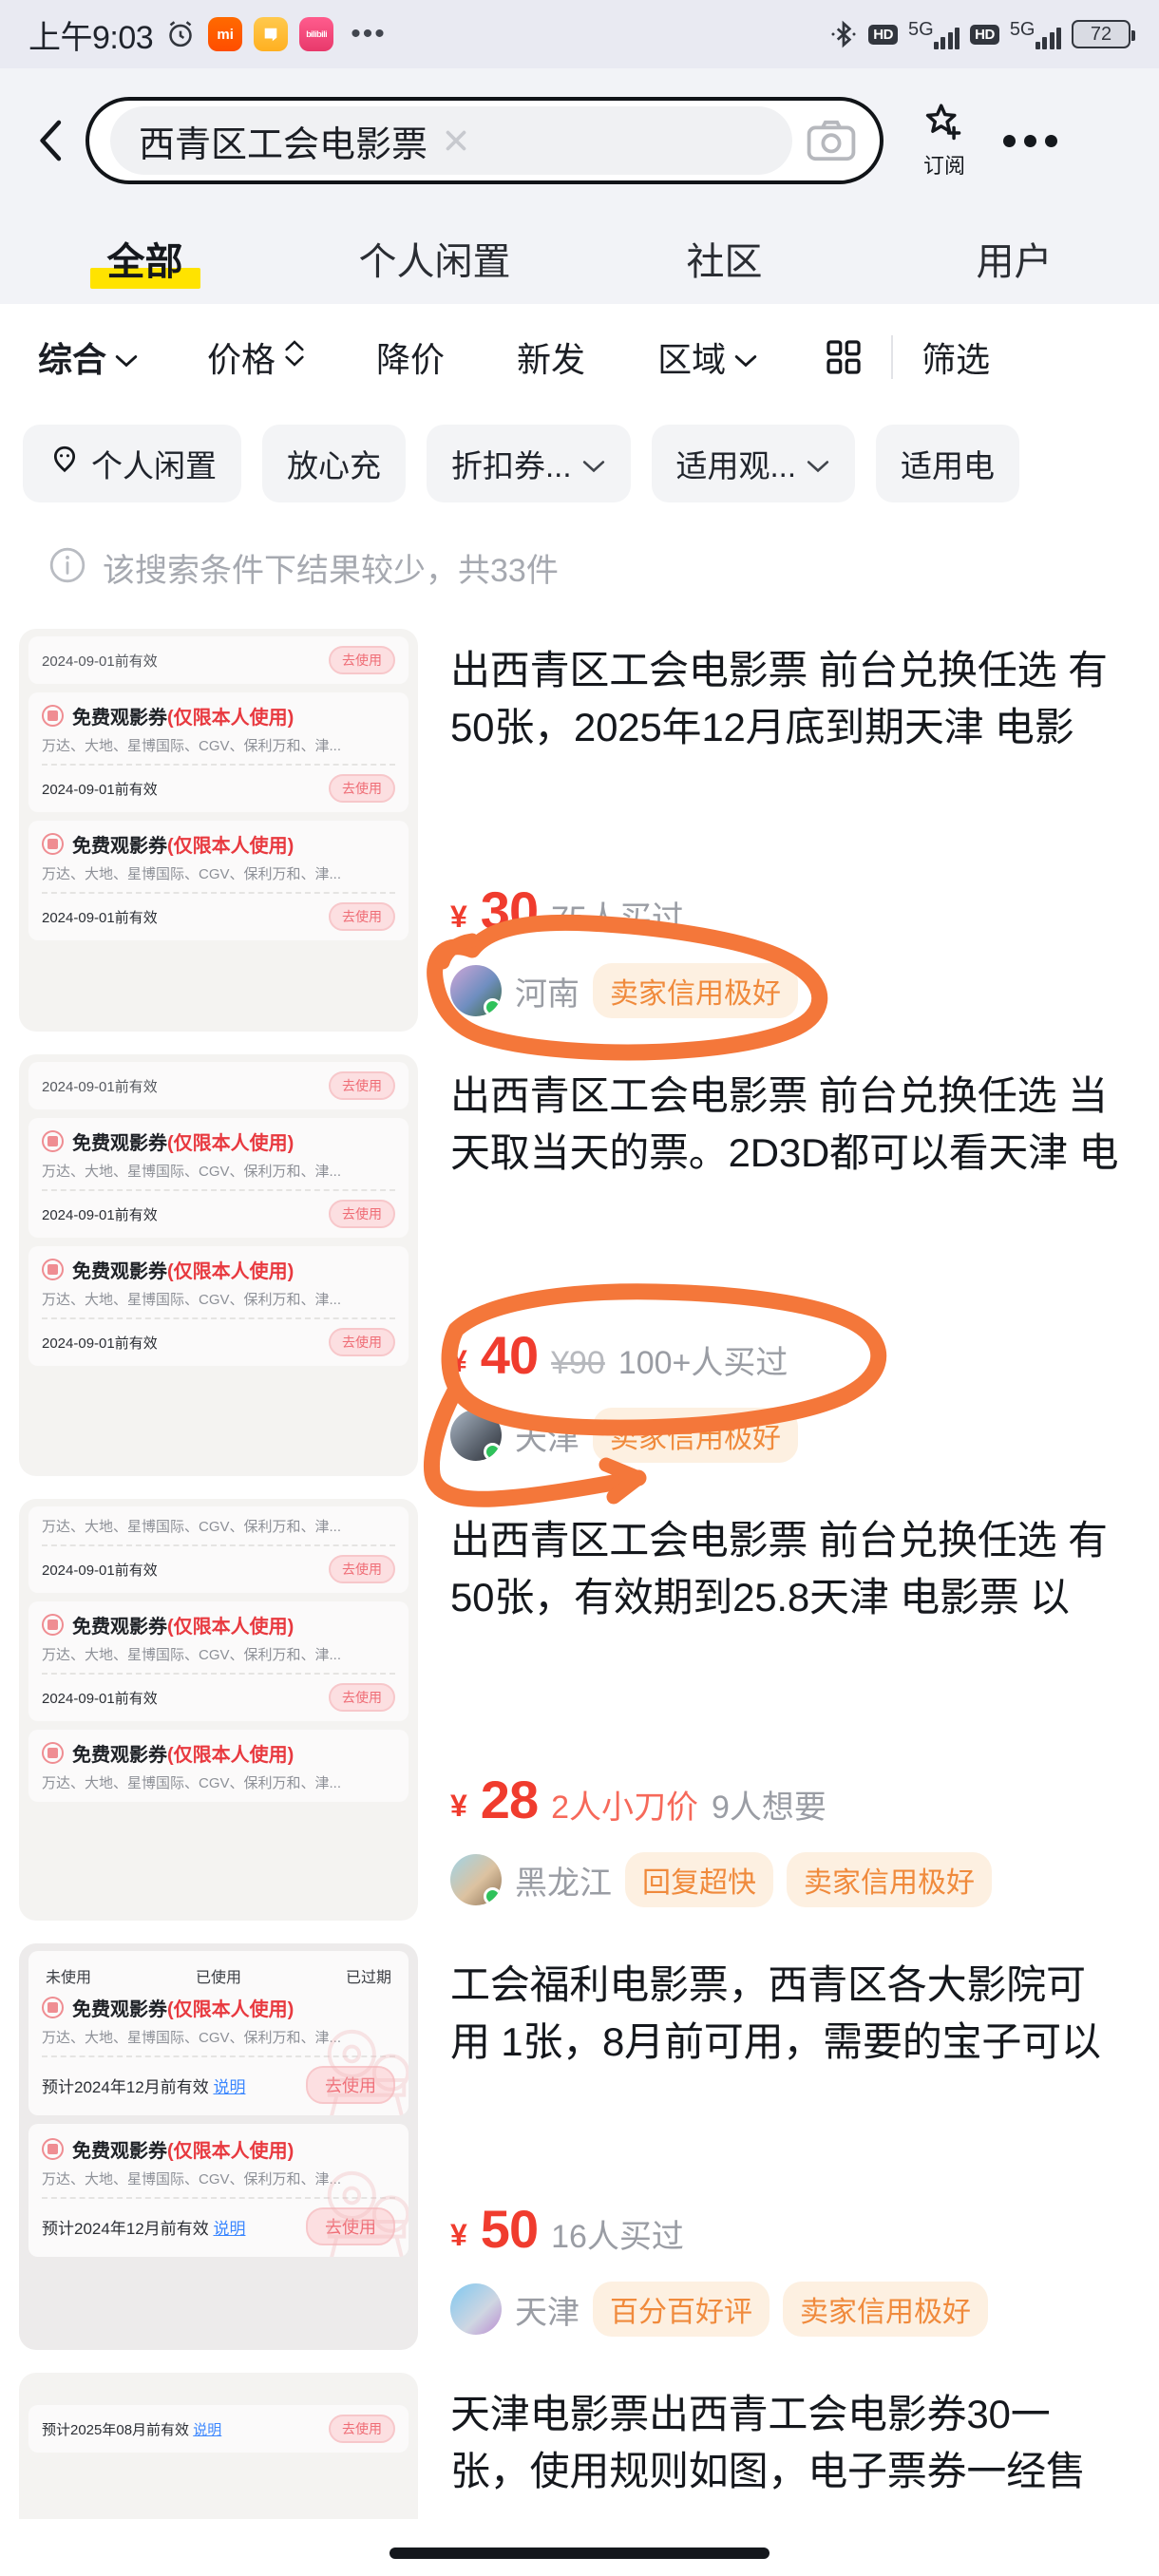  I want to click on sort-comprehensive: 综合, so click(88, 357).